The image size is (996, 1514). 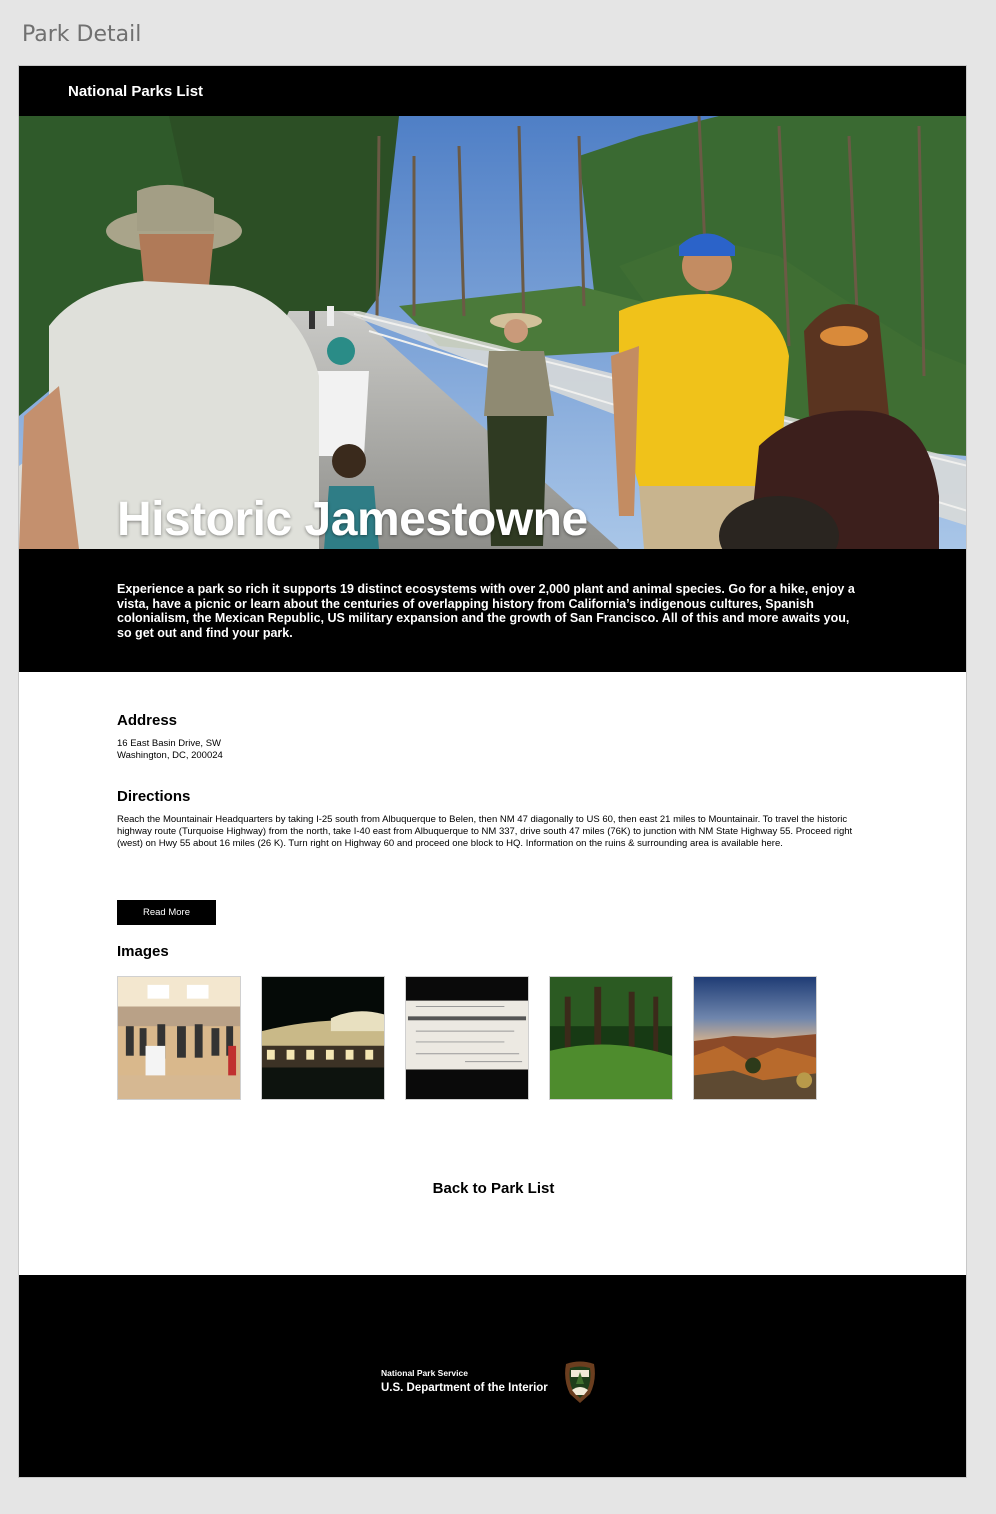 I want to click on address-line-1: 16 East Basin Drive, SW, so click(x=169, y=743).